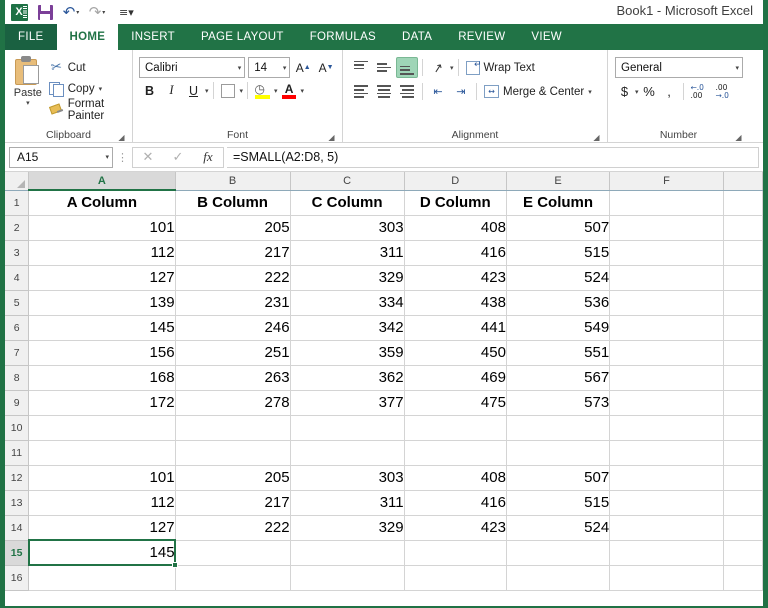 This screenshot has width=768, height=608. I want to click on cell-C15, so click(347, 553).